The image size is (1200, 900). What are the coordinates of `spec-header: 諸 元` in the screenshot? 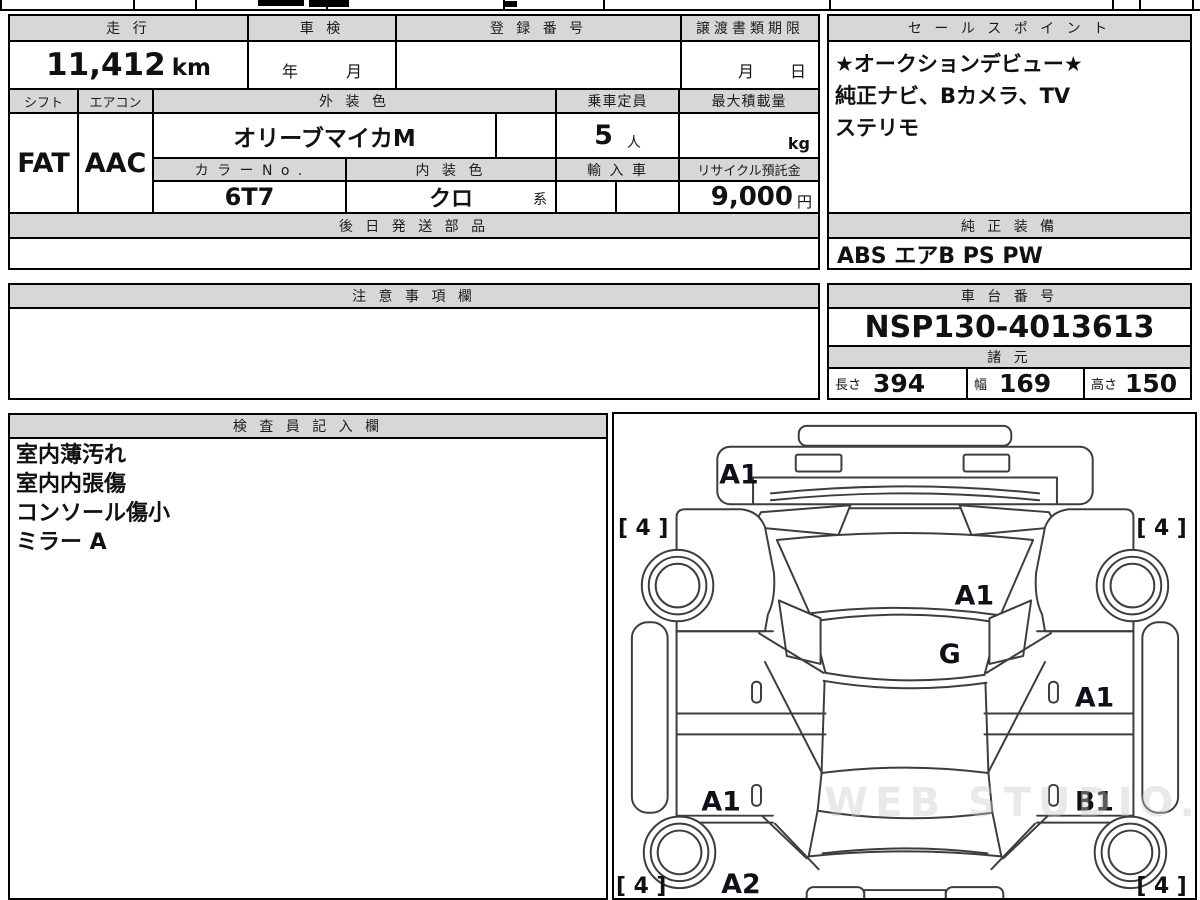 It's located at (1009, 358).